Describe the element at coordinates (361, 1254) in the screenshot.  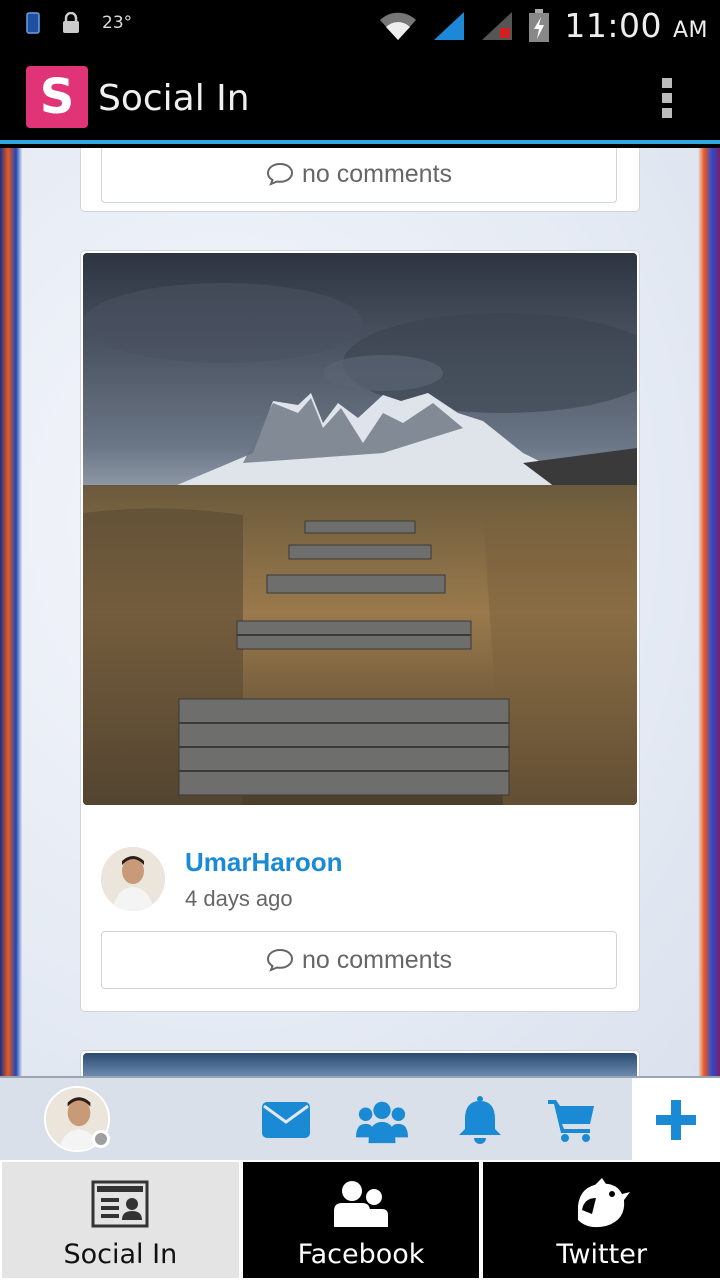
I see `tab-label: Facebook` at that location.